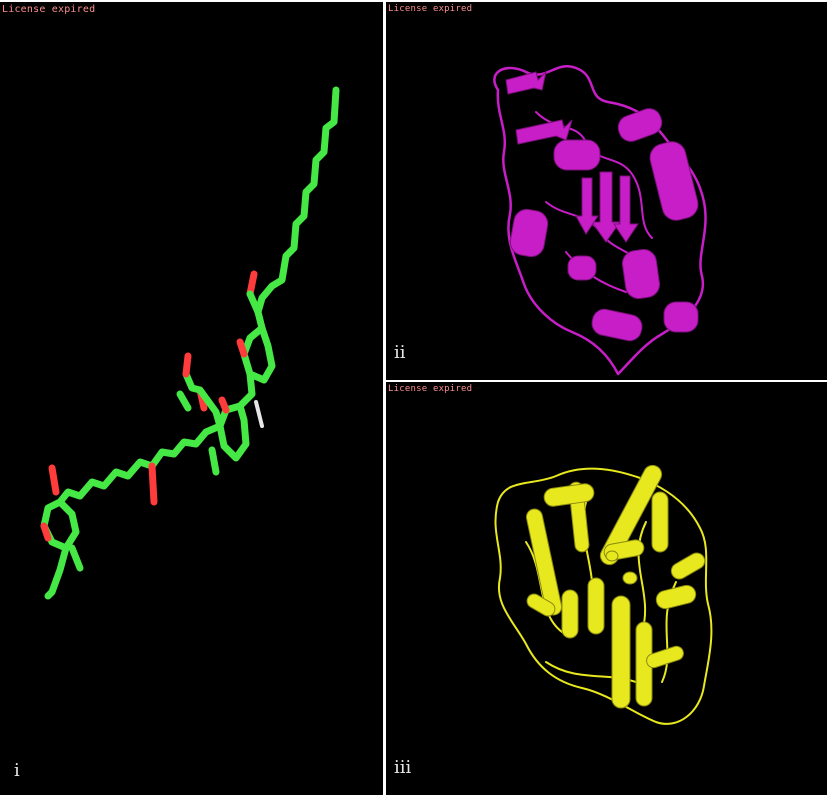  I want to click on ring-lower-oxygen, so click(46, 532).